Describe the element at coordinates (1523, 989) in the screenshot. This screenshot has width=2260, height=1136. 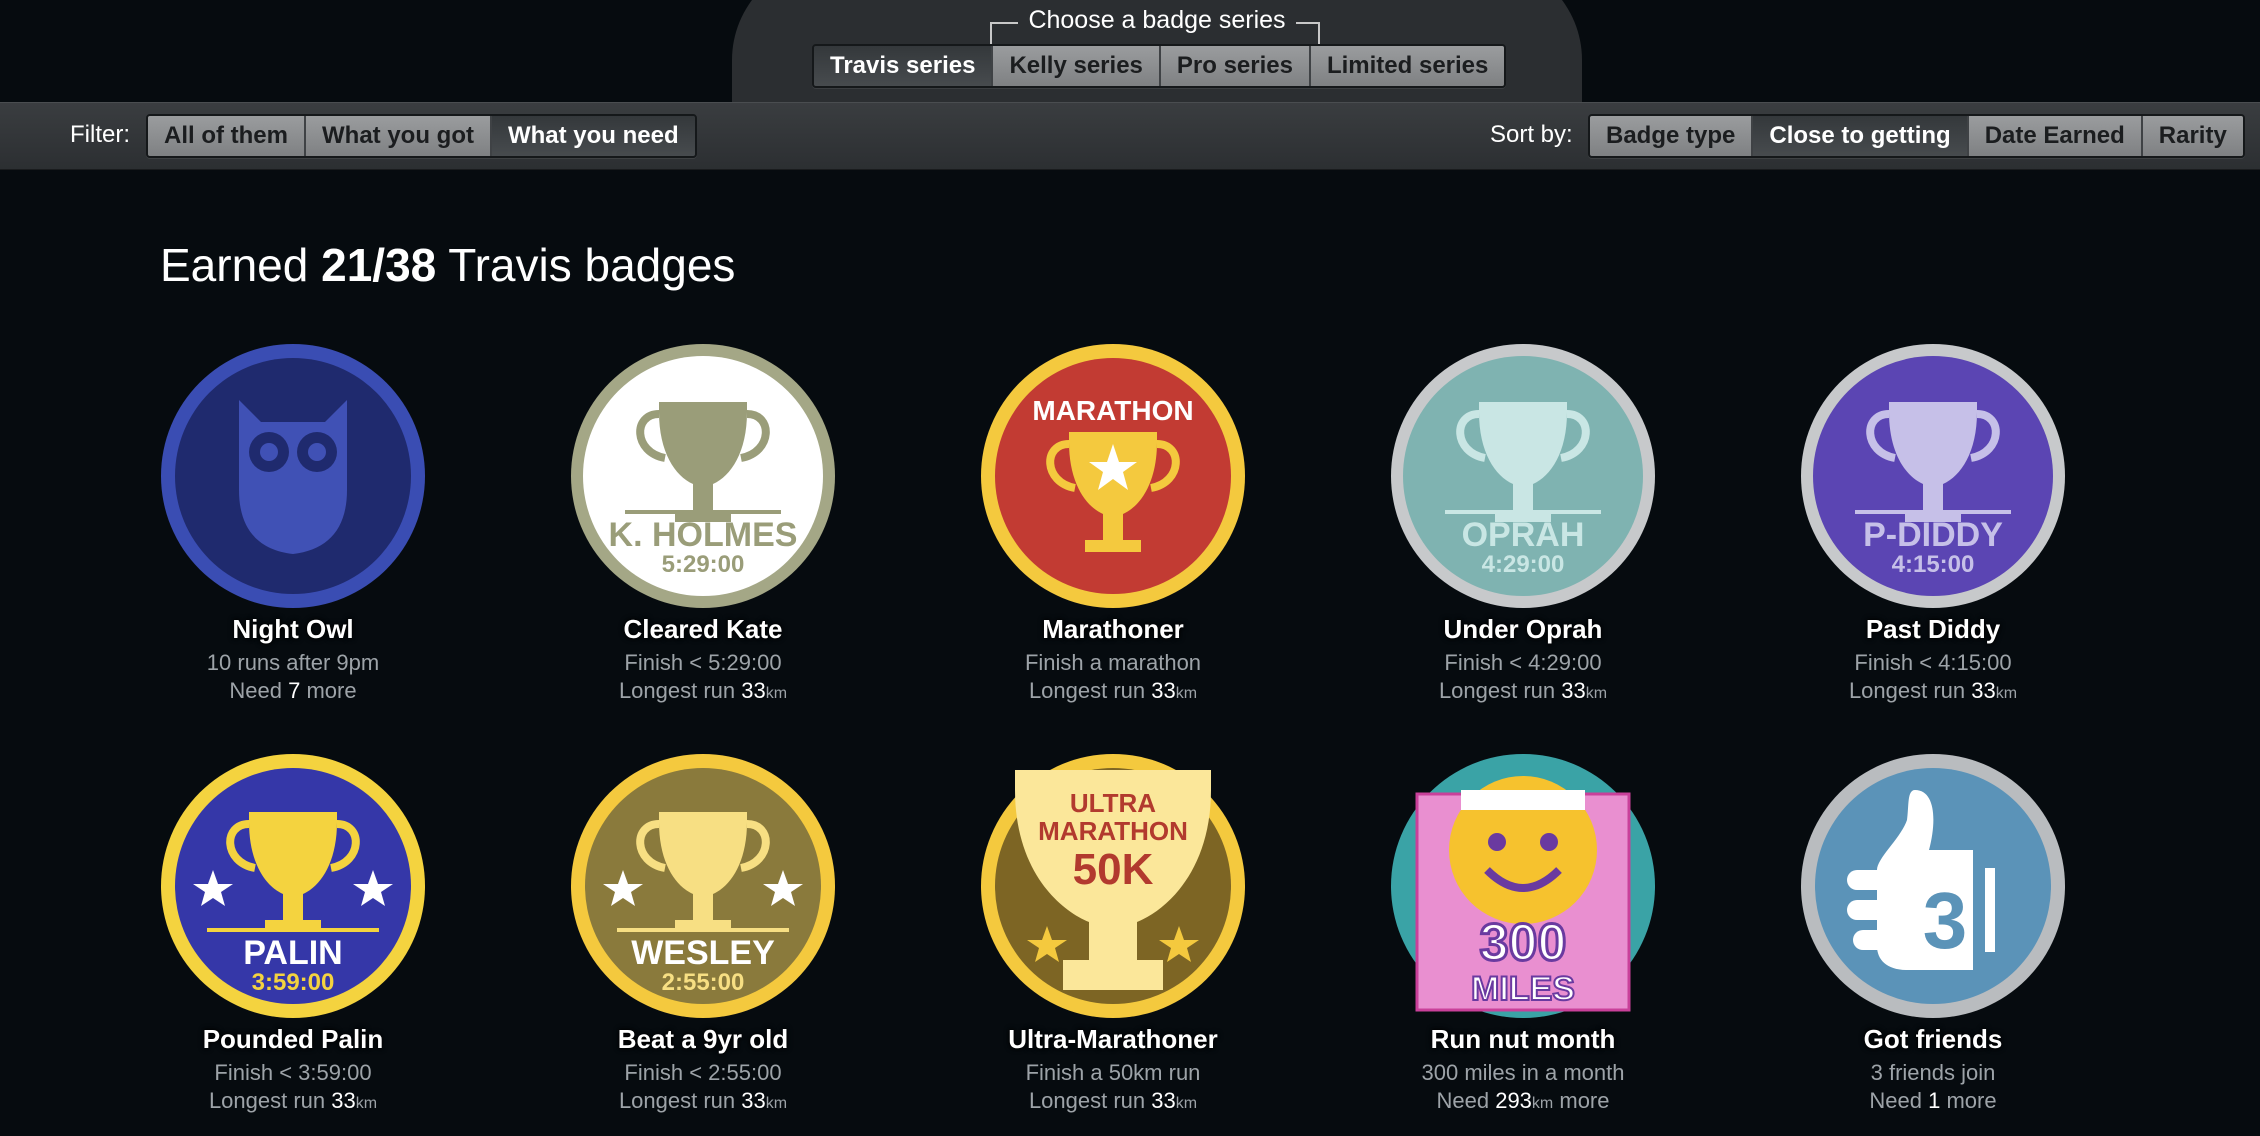
I see `svg-text: MILES` at that location.